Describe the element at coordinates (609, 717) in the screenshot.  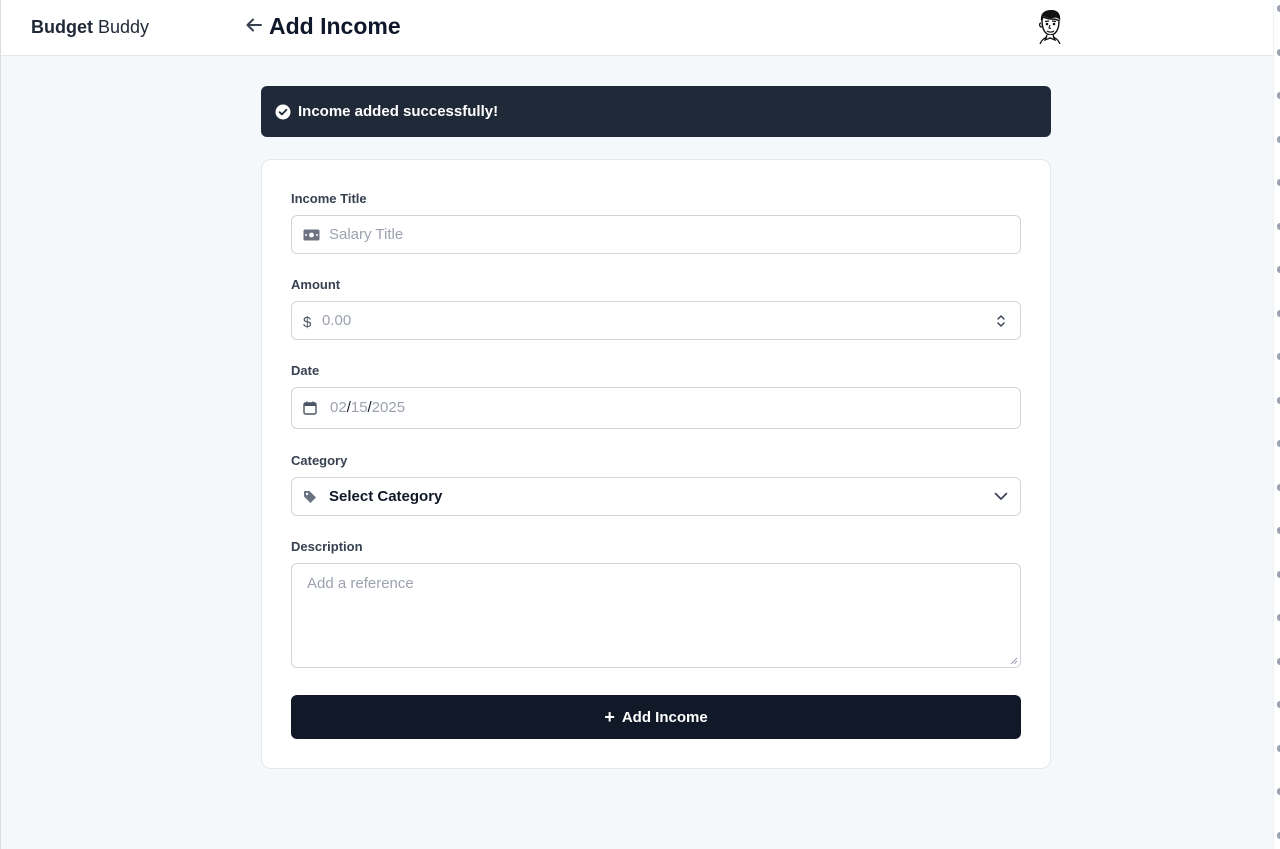
I see `plus-icon: +` at that location.